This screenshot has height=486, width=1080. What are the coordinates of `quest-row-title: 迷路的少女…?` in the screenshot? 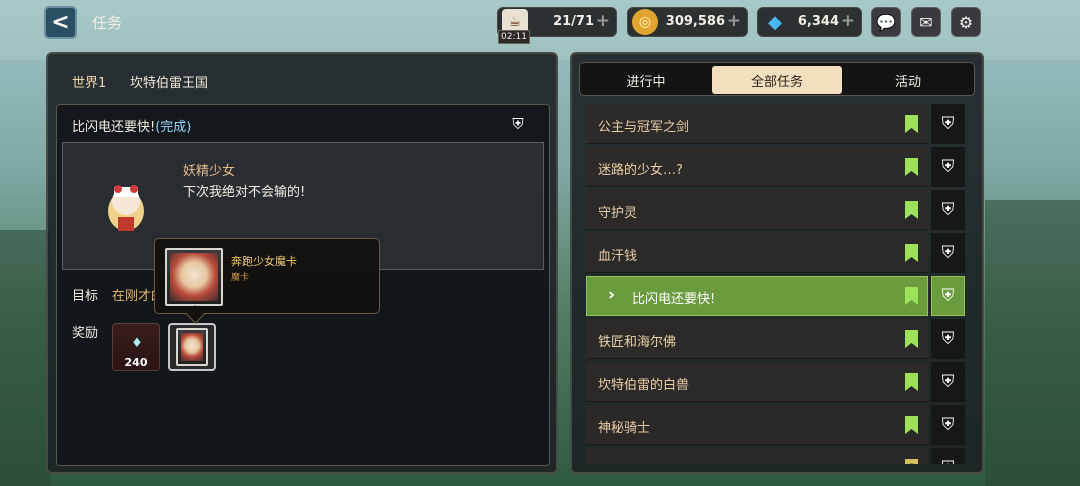 It's located at (640, 170).